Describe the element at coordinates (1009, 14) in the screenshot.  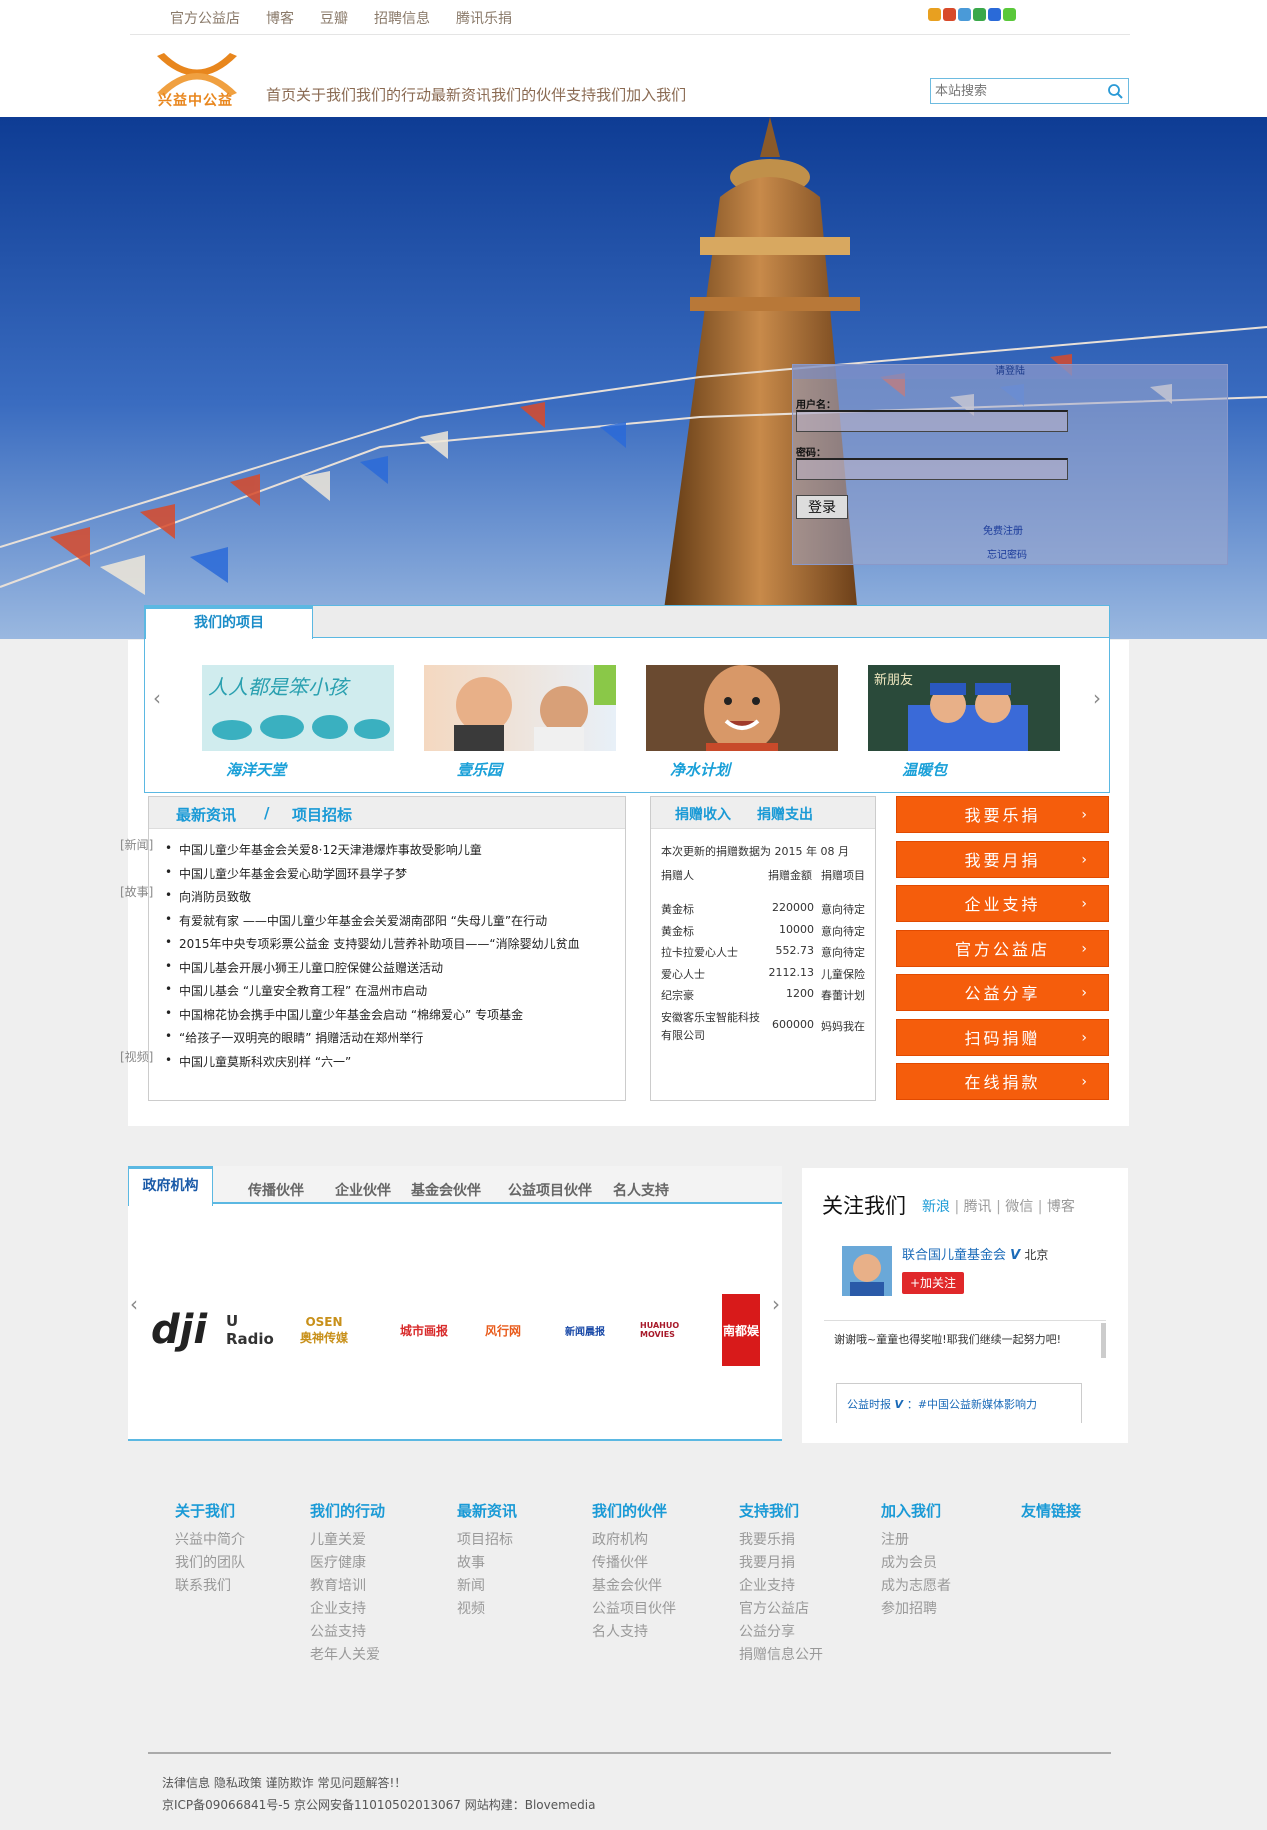
I see `more-share-icon` at that location.